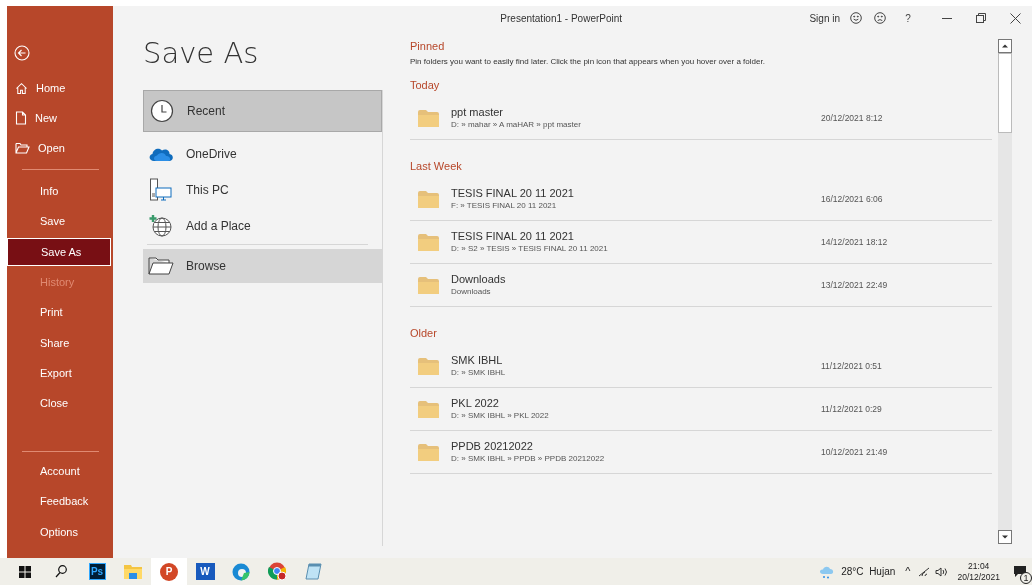 The image size is (1032, 585). Describe the element at coordinates (21, 88) in the screenshot. I see `home-icon` at that location.